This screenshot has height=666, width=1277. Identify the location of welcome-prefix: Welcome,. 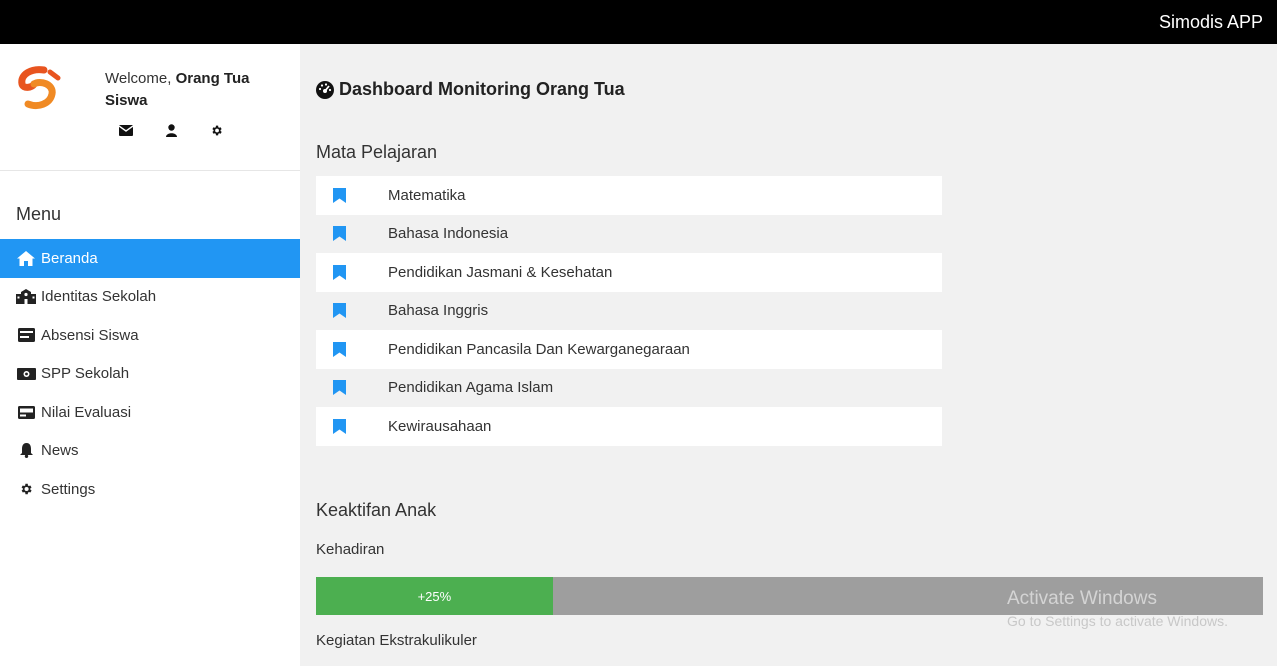
(140, 78).